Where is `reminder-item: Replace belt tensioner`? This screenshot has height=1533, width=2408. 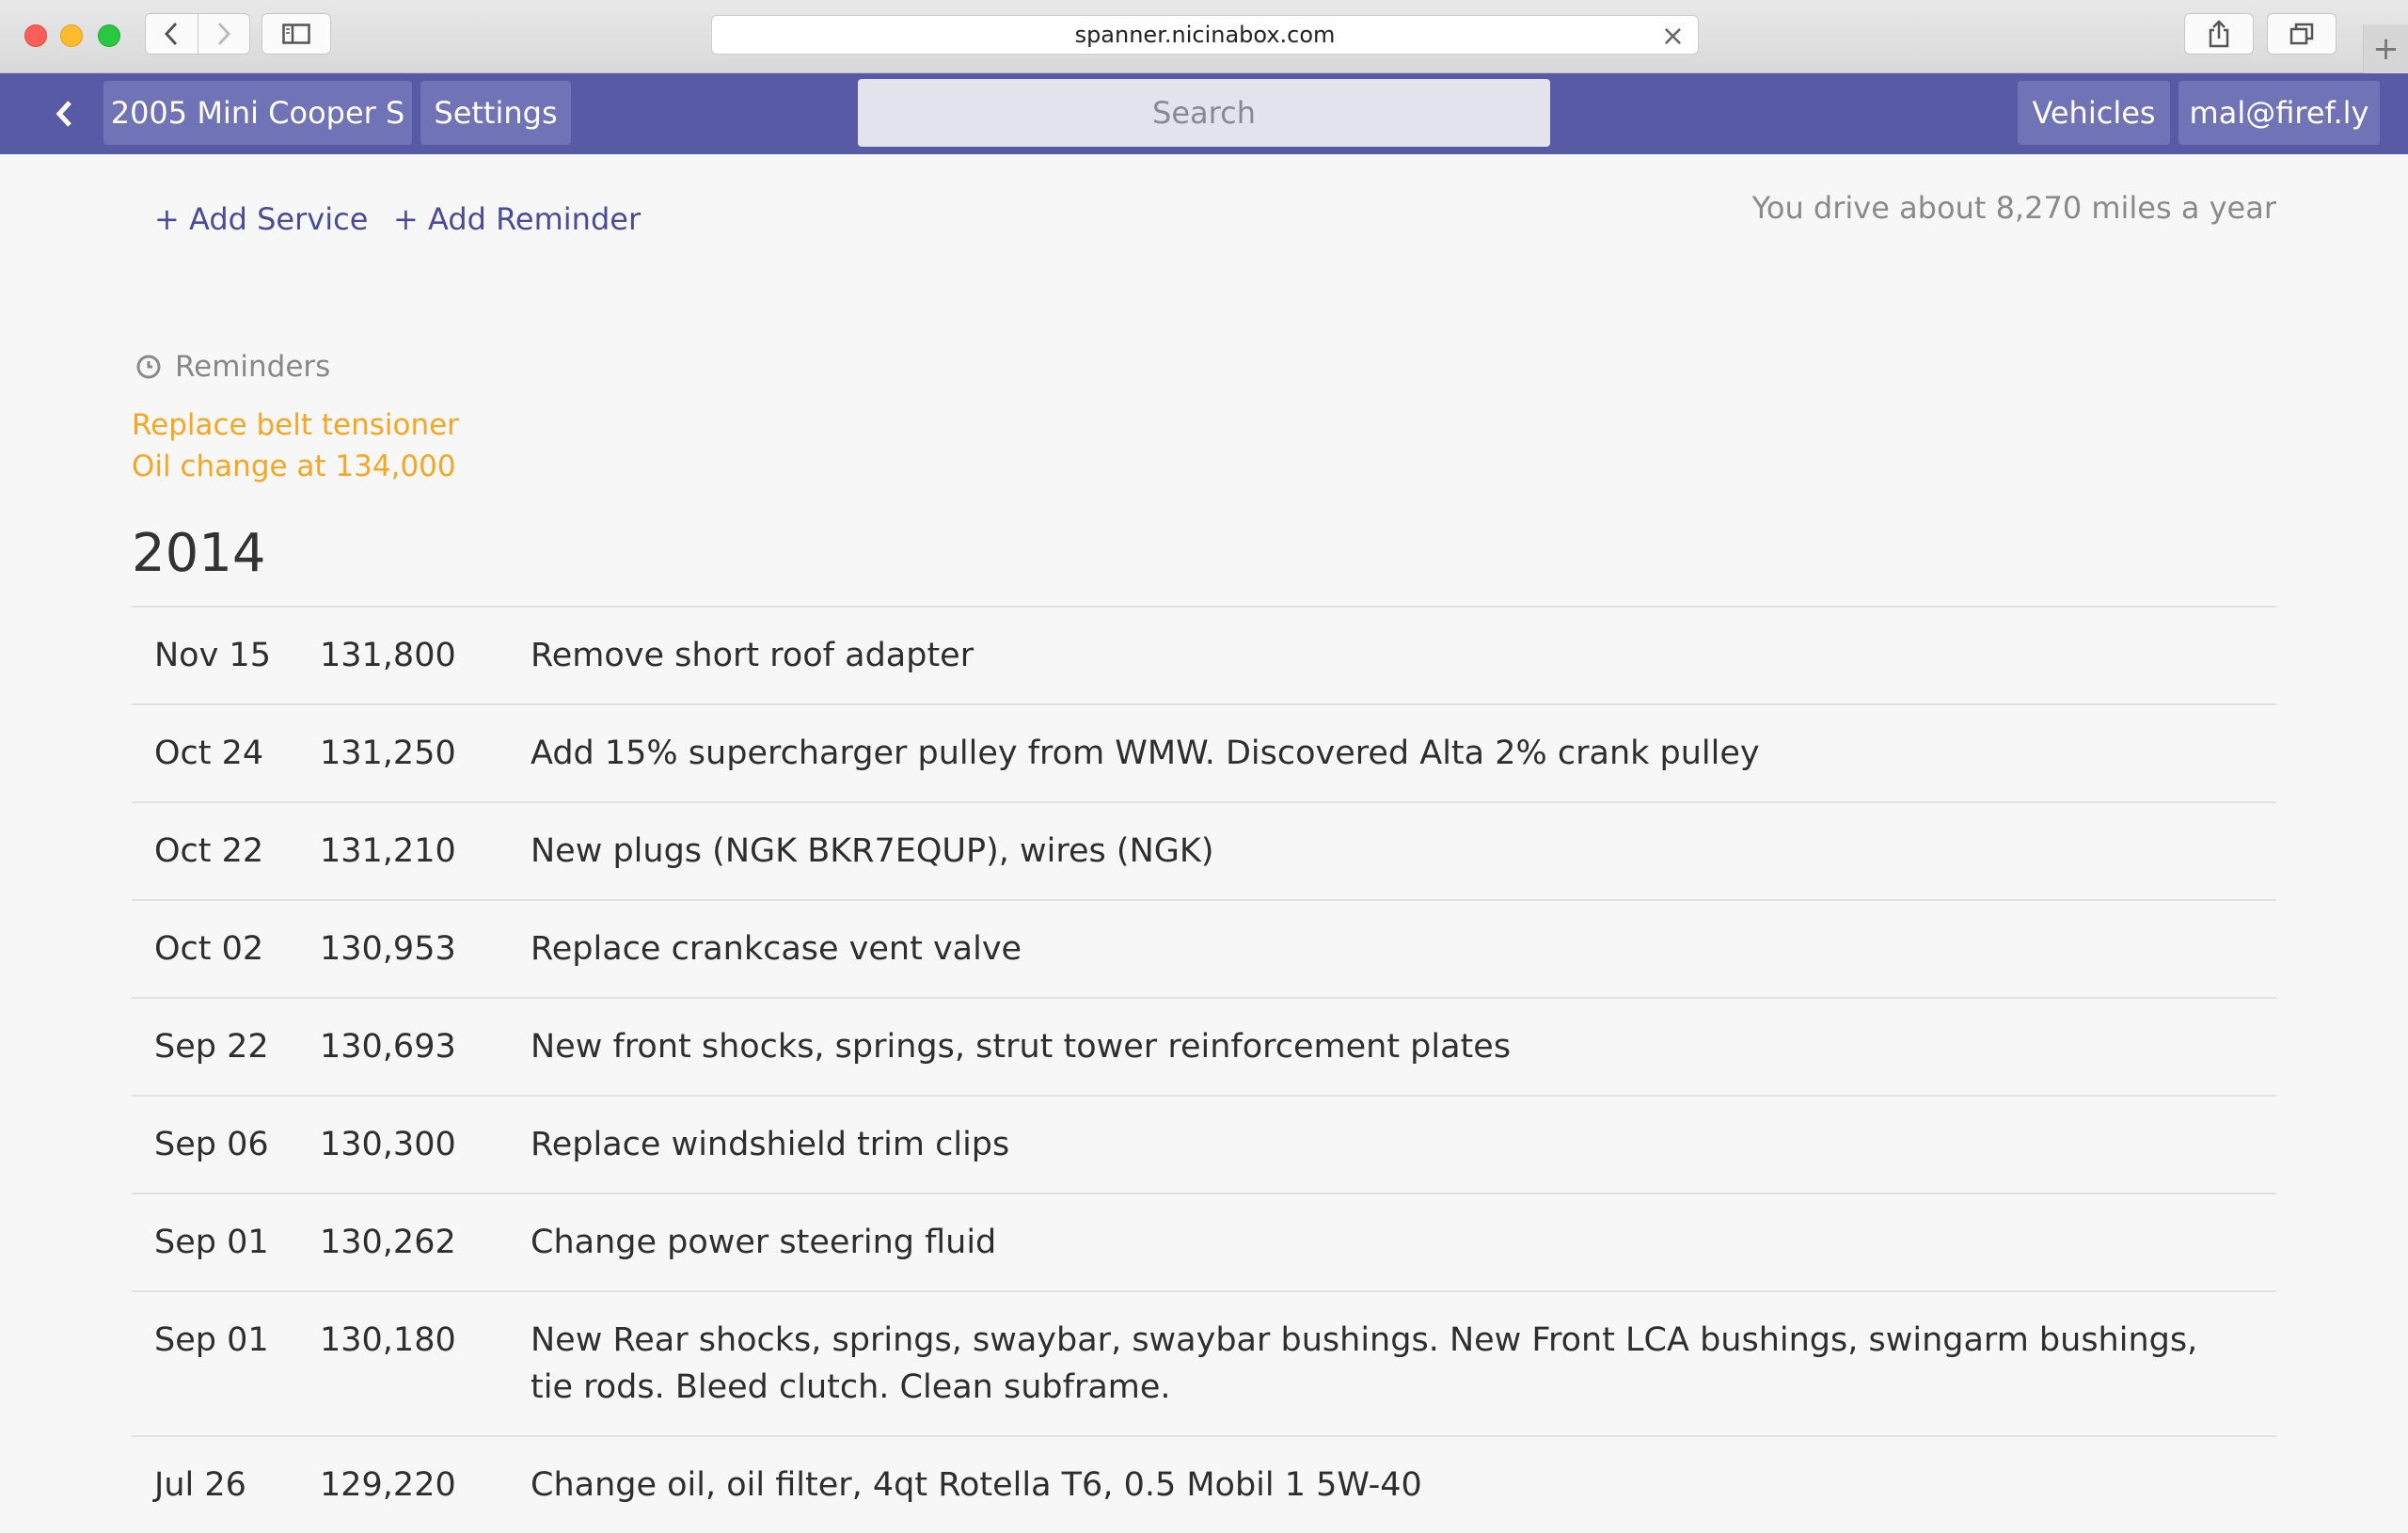
reminder-item: Replace belt tensioner is located at coordinates (296, 425).